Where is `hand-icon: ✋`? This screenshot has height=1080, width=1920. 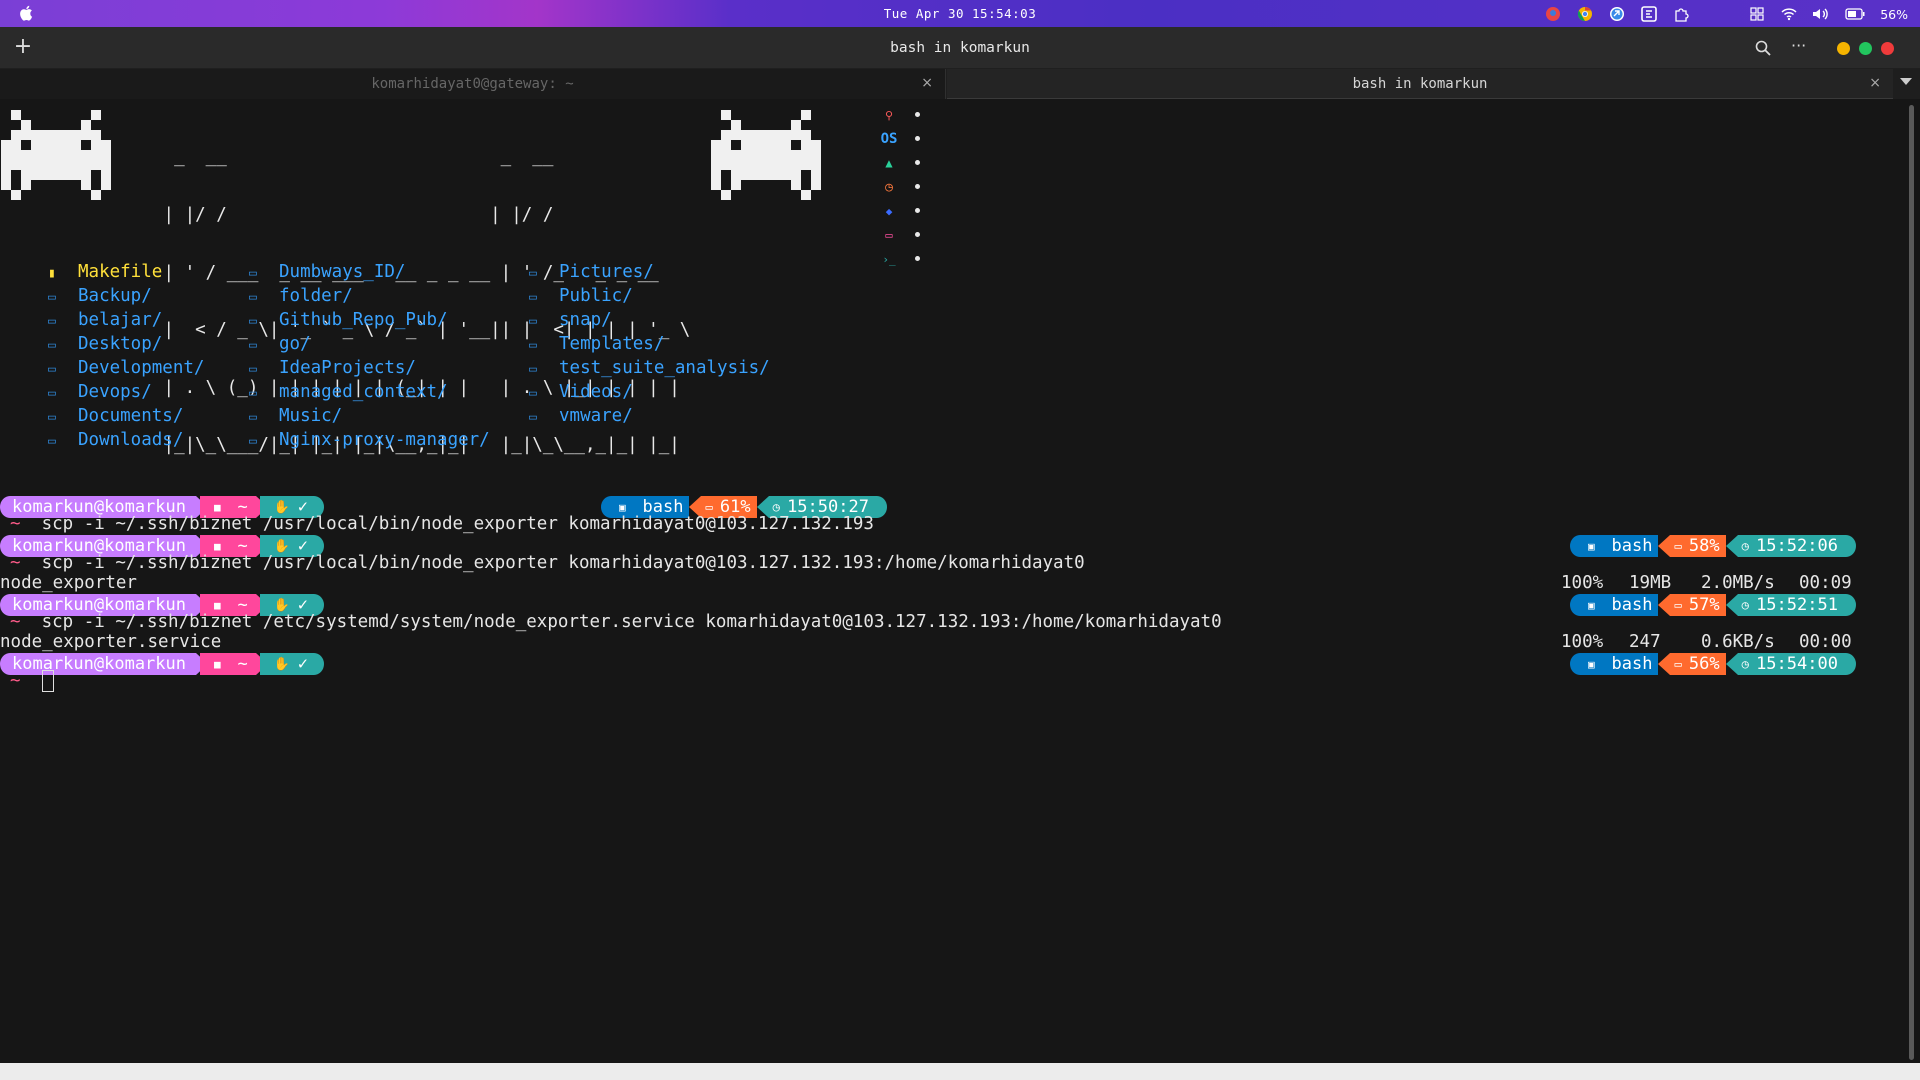
hand-icon: ✋ is located at coordinates (285, 664).